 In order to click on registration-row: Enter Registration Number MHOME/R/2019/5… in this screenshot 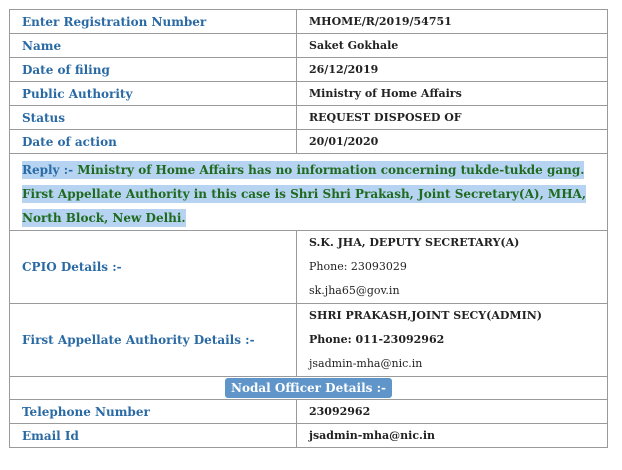, I will do `click(308, 21)`.